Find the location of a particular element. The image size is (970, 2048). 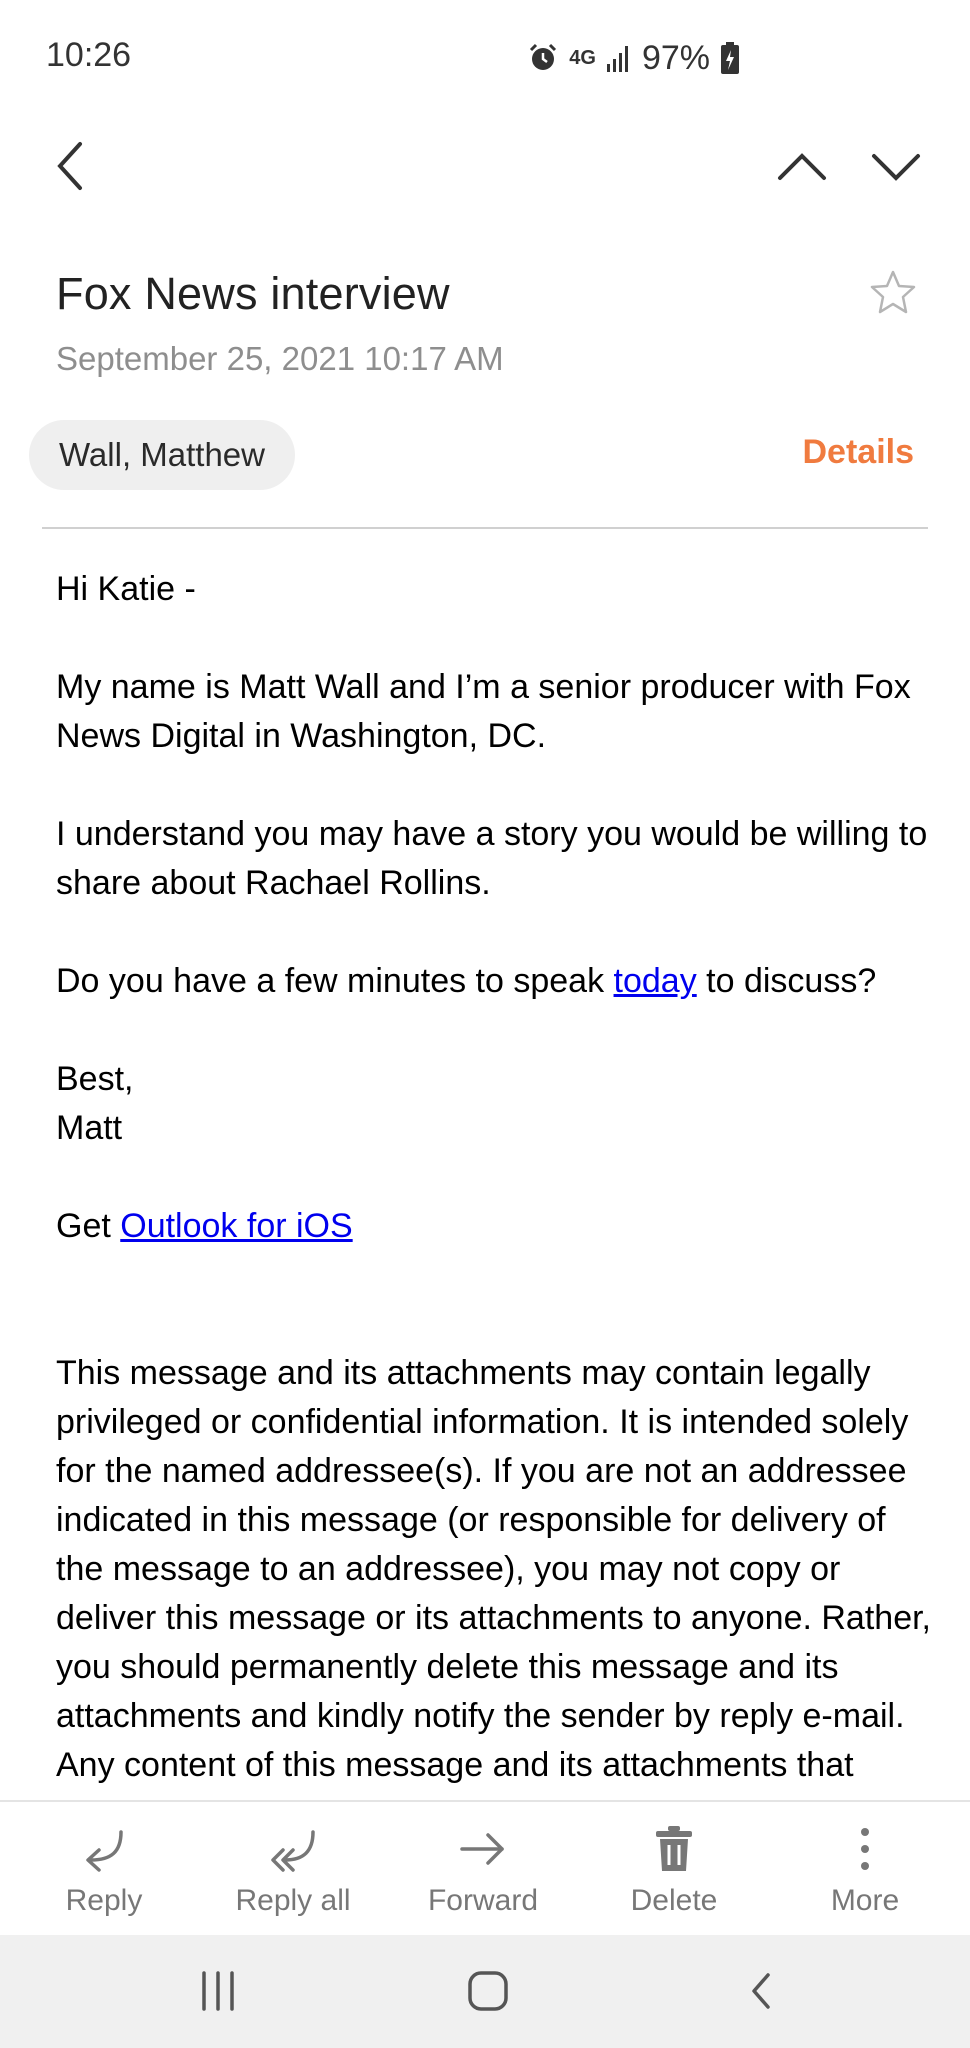

alarm-icon is located at coordinates (543, 58).